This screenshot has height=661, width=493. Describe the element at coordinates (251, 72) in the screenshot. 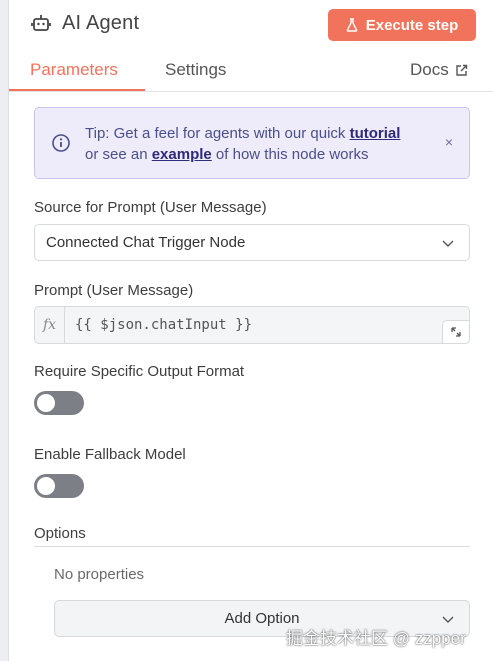

I see `node-tabs: Parameters Settings Docs` at that location.